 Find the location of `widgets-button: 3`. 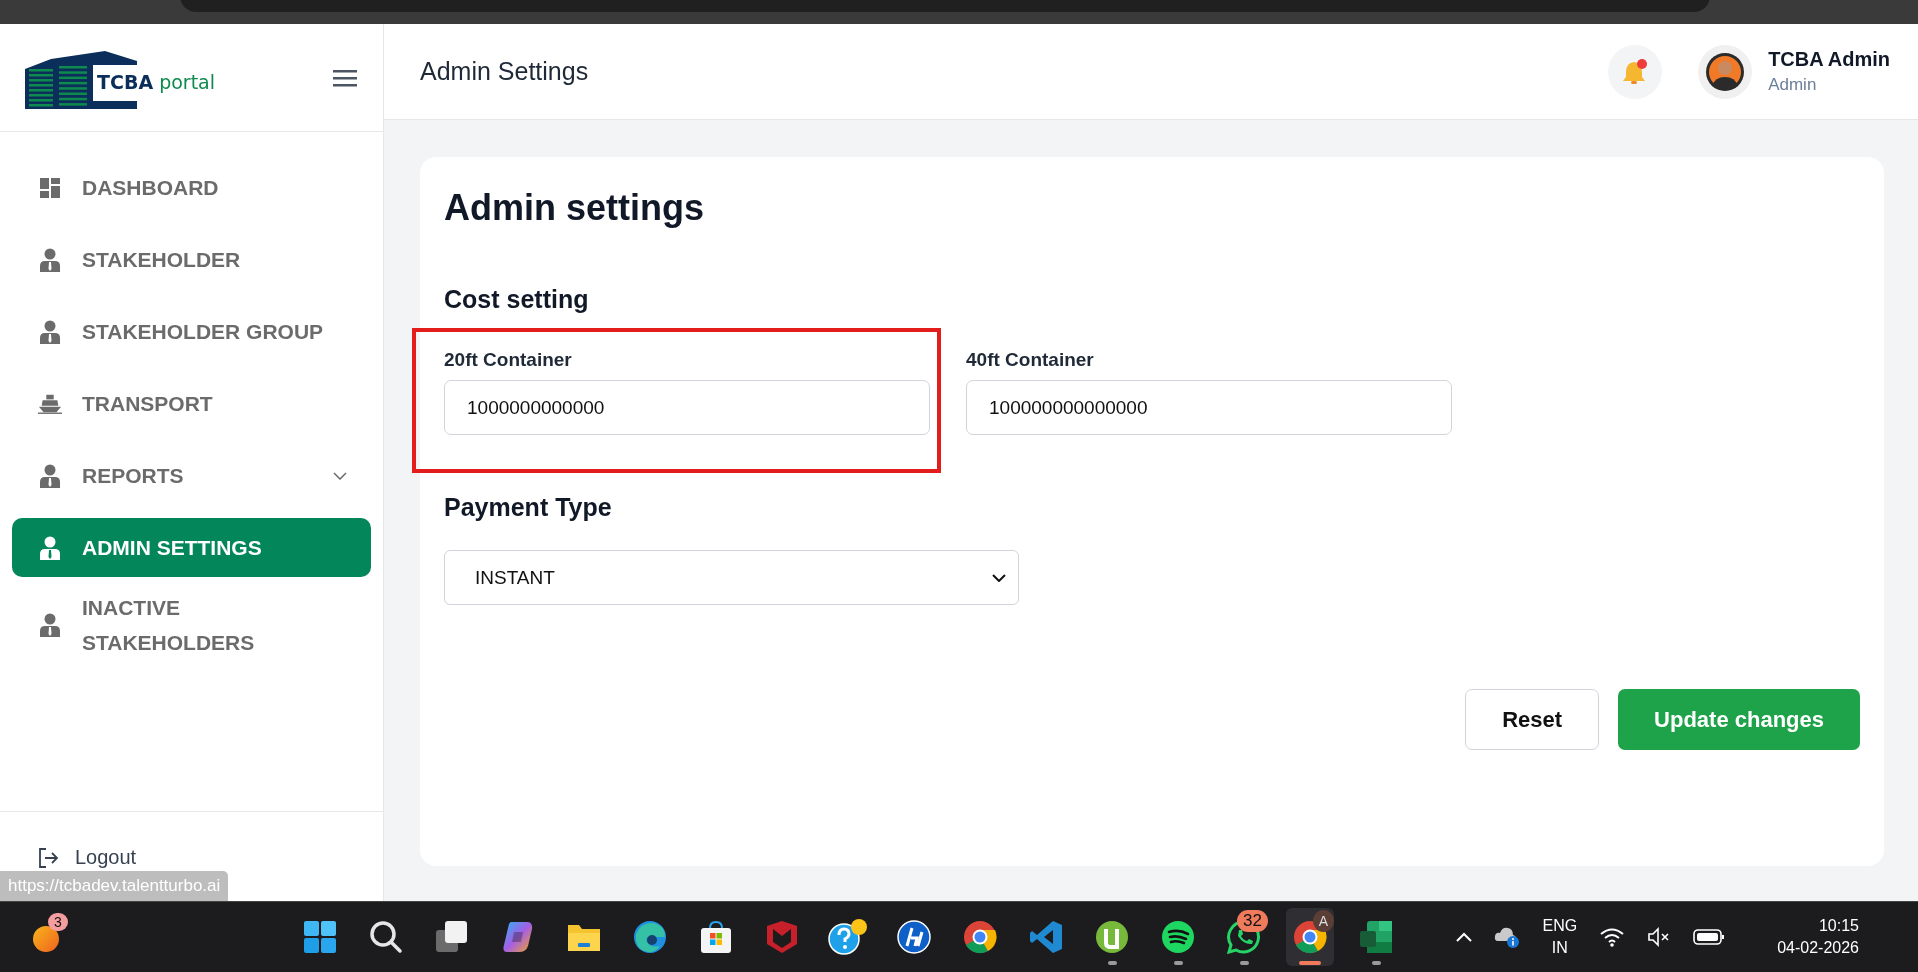

widgets-button: 3 is located at coordinates (48, 937).